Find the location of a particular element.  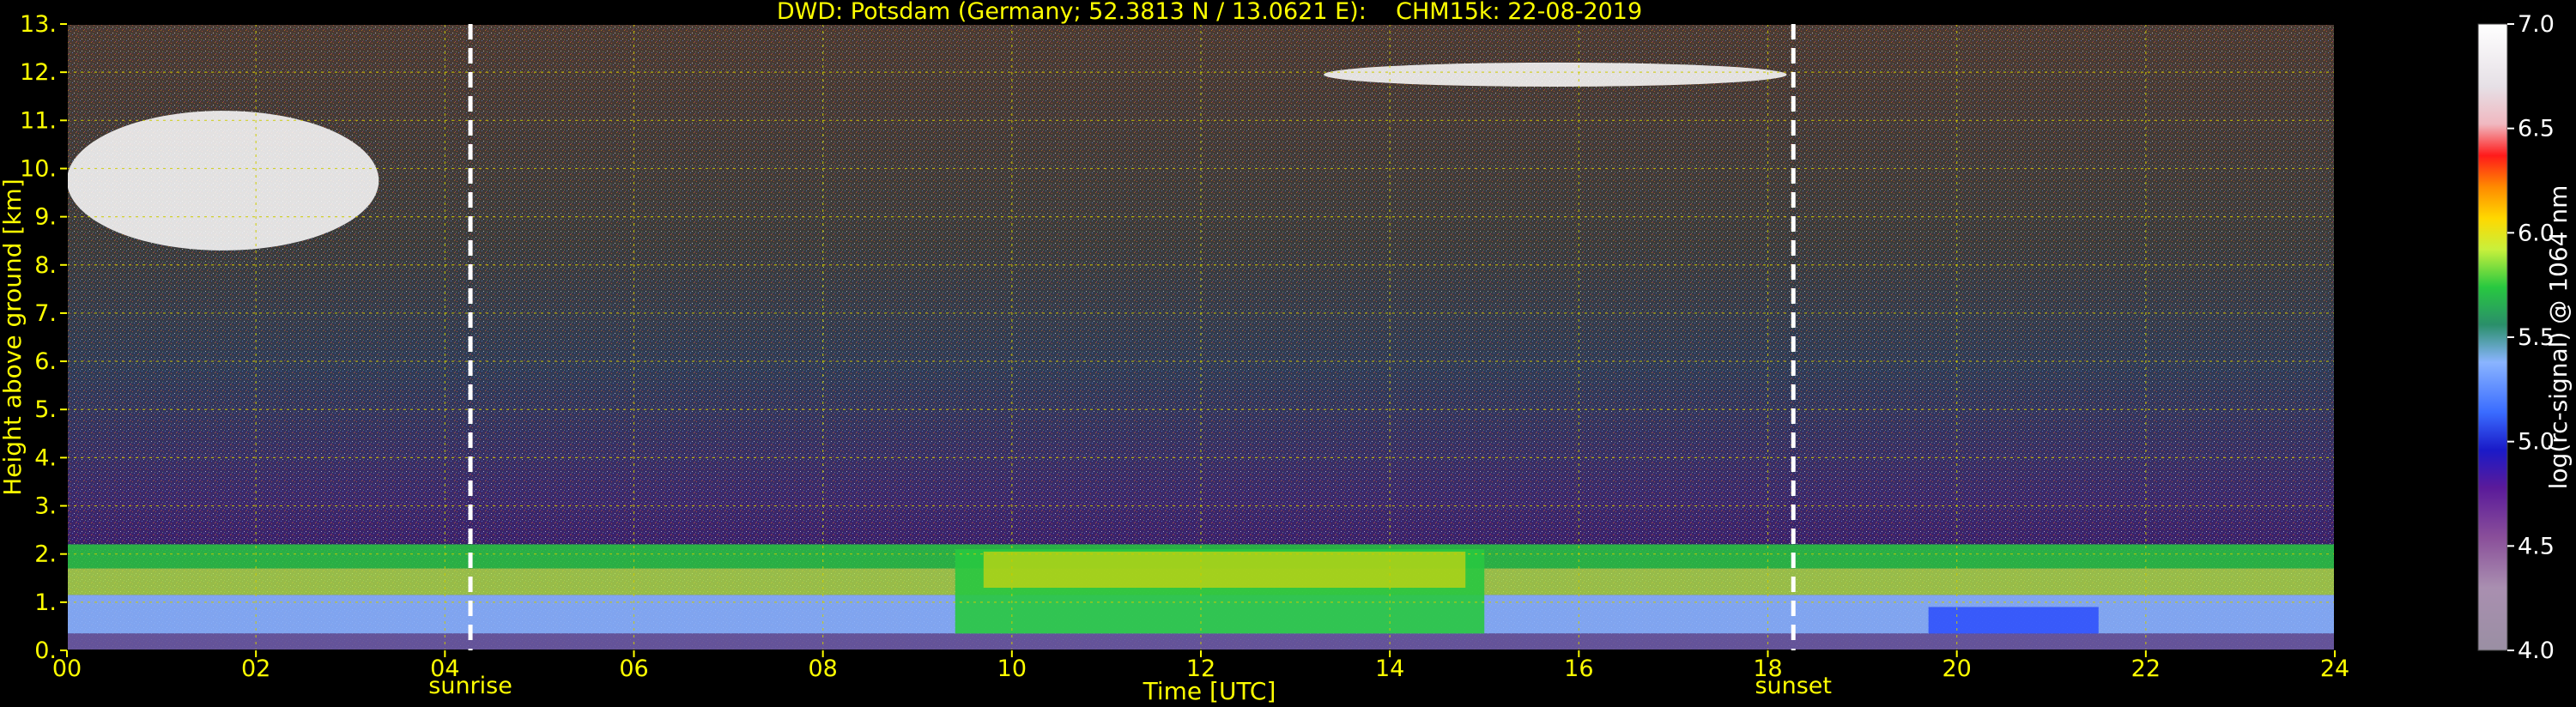

x-tick-label: 02 is located at coordinates (255, 669).